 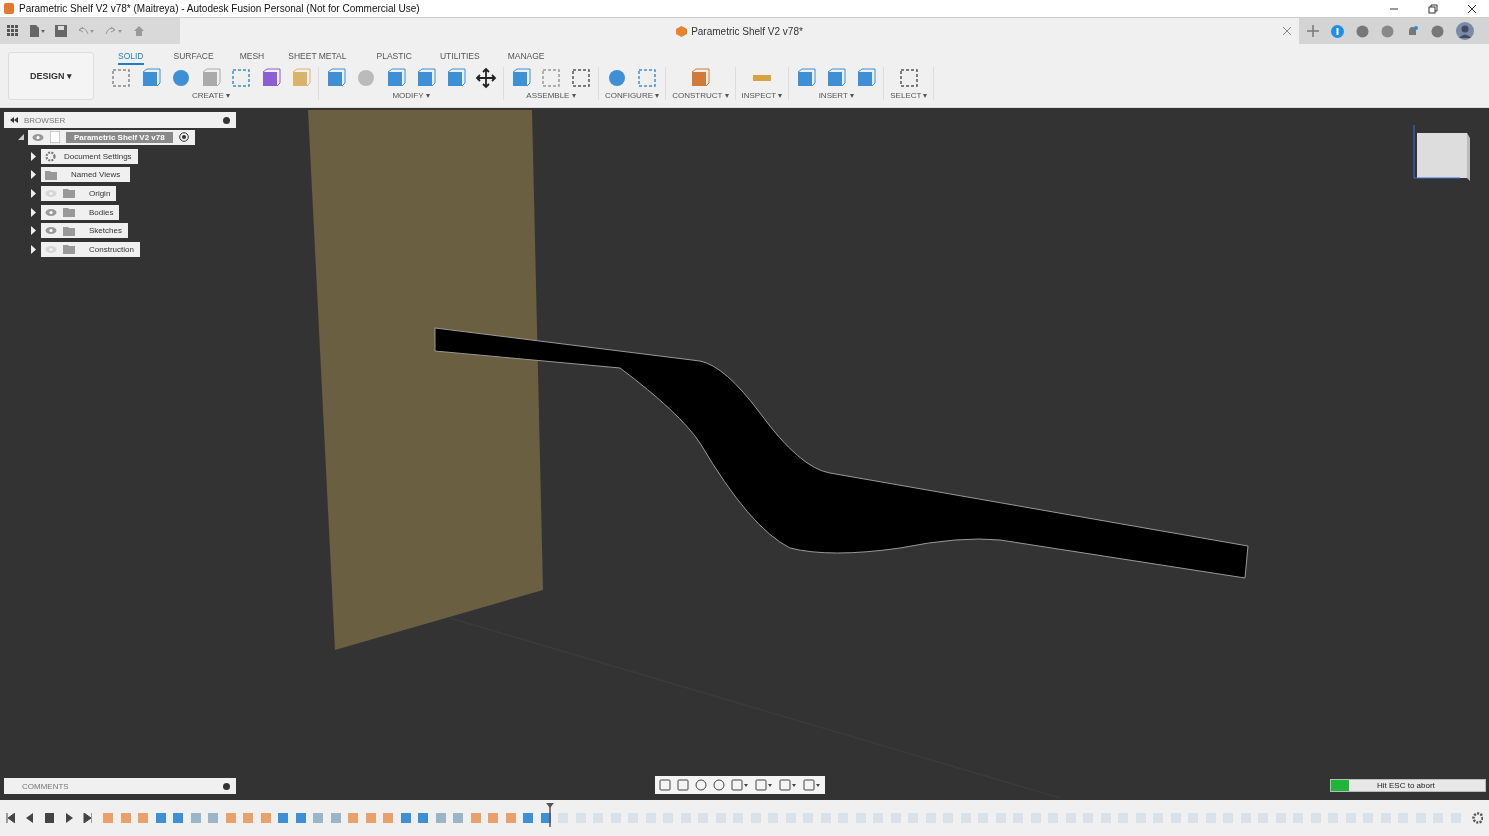 What do you see at coordinates (14, 120) in the screenshot?
I see `collapse-icon` at bounding box center [14, 120].